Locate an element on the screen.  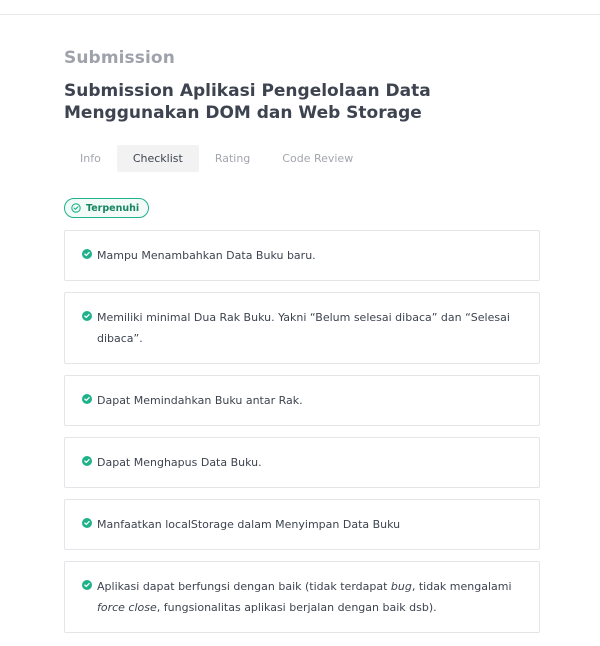
checklist-item: Mampu Menambahkan Data Buku baru. is located at coordinates (302, 255).